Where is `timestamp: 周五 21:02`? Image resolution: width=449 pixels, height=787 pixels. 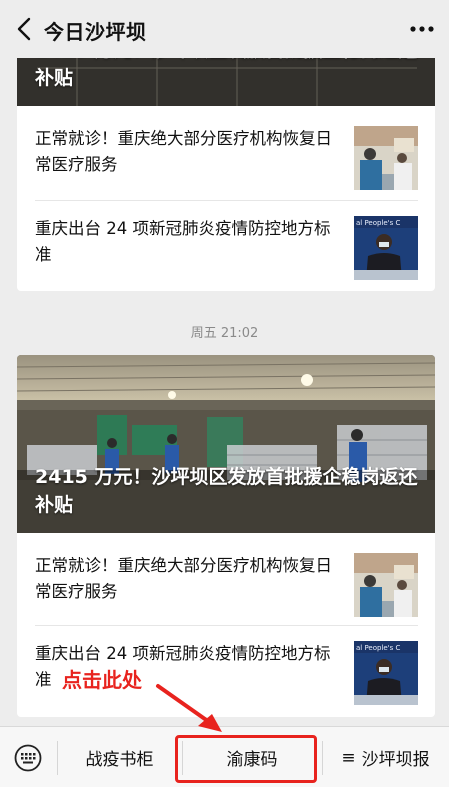 timestamp: 周五 21:02 is located at coordinates (224, 333).